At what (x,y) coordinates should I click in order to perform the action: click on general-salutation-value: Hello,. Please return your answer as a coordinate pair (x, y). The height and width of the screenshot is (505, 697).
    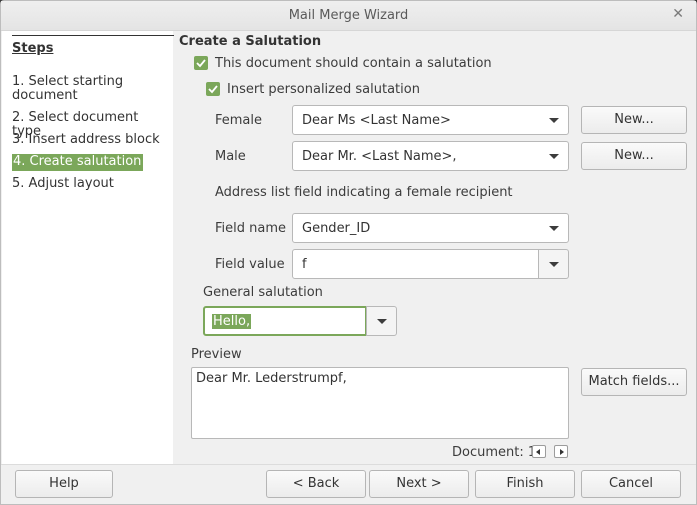
    Looking at the image, I should click on (232, 321).